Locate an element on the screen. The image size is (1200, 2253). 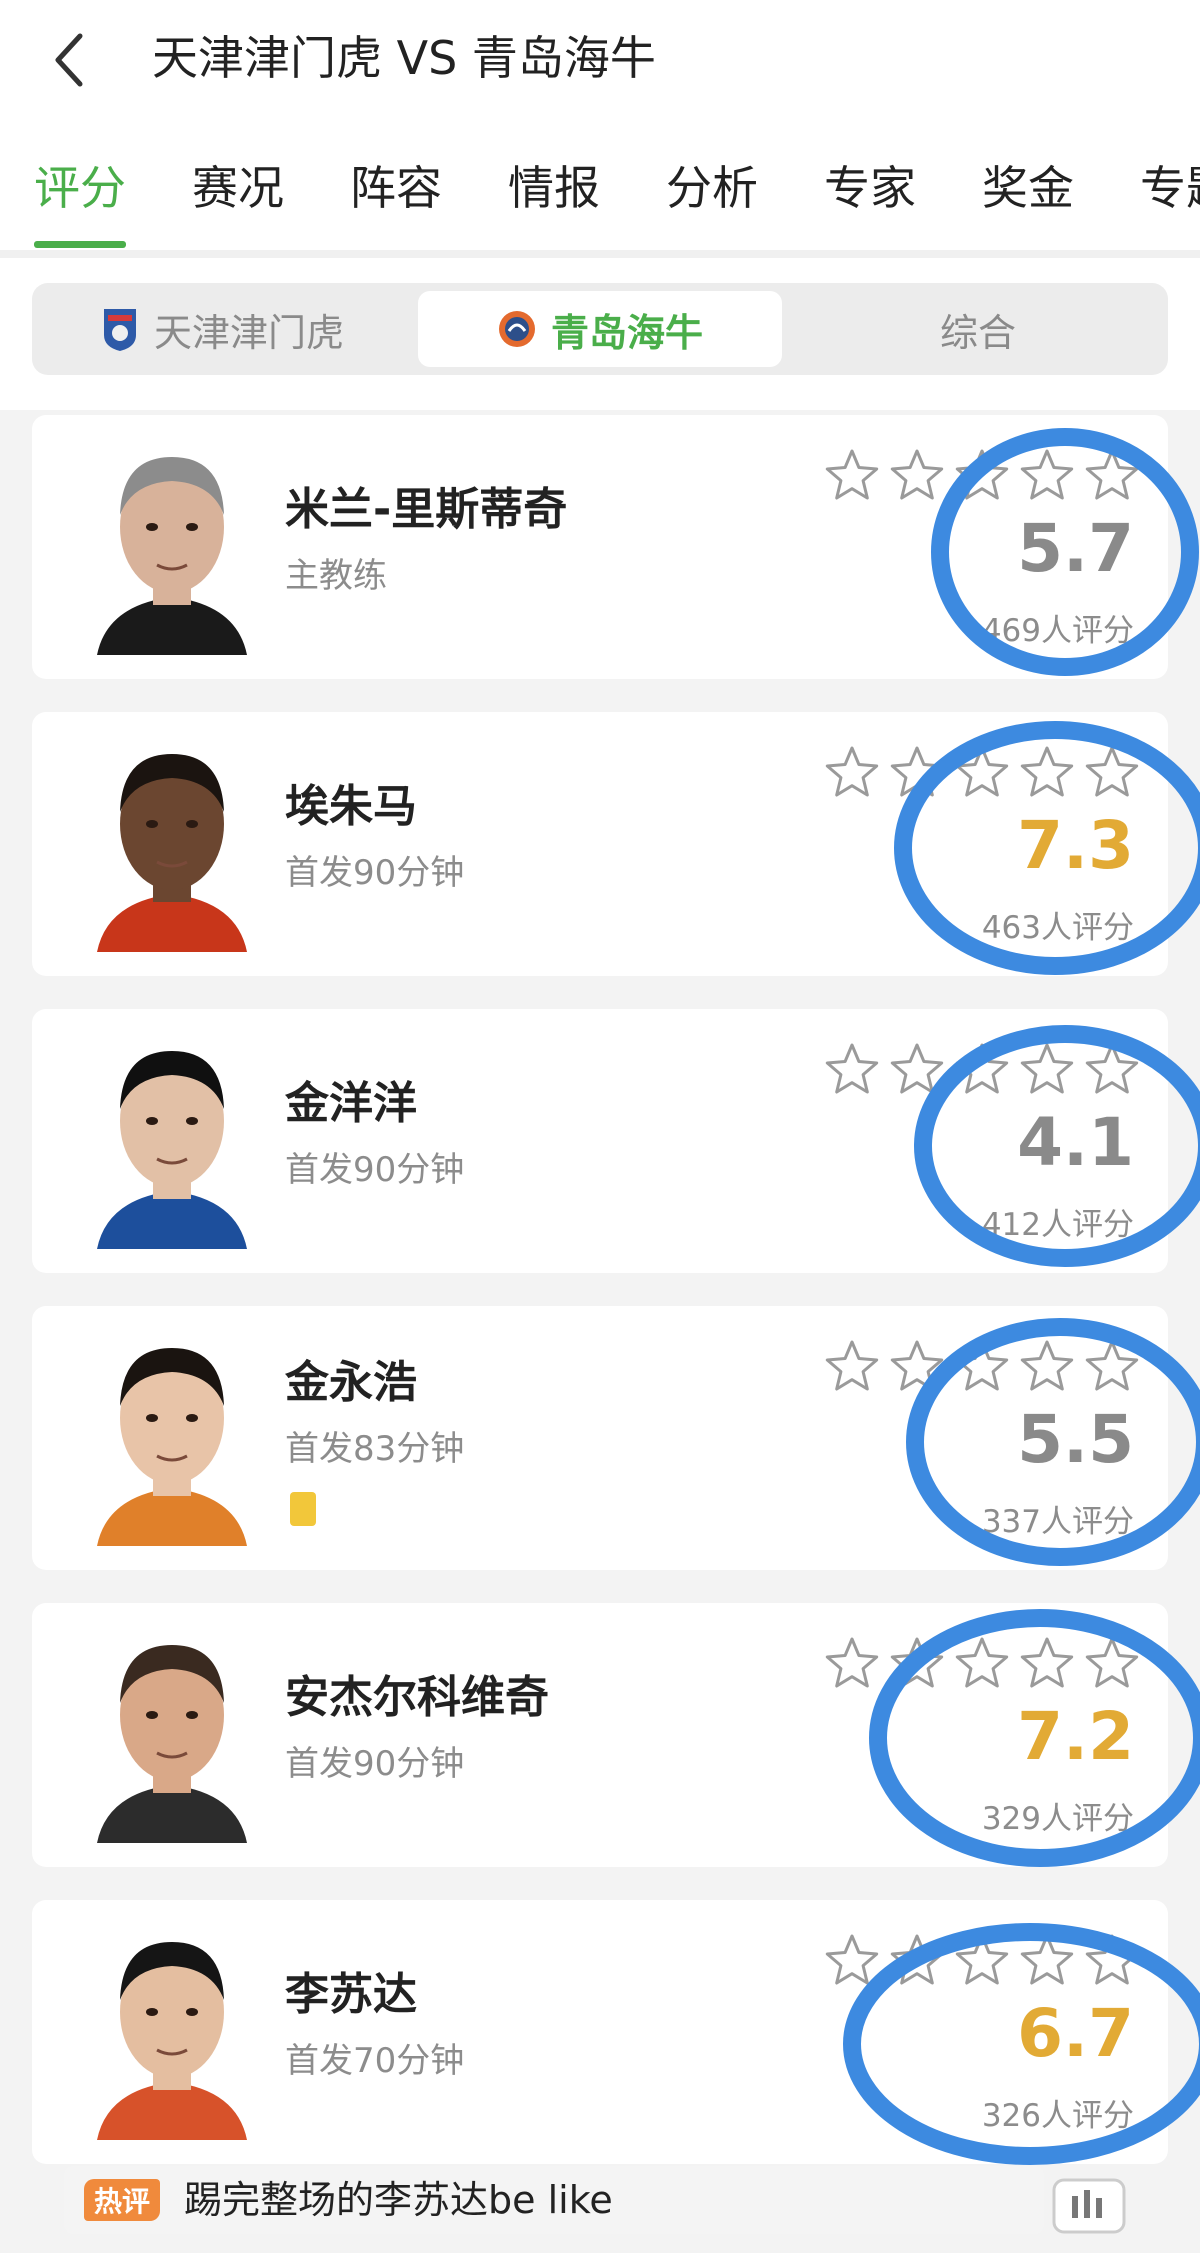
tab-intel: 情报 is located at coordinates (554, 188).